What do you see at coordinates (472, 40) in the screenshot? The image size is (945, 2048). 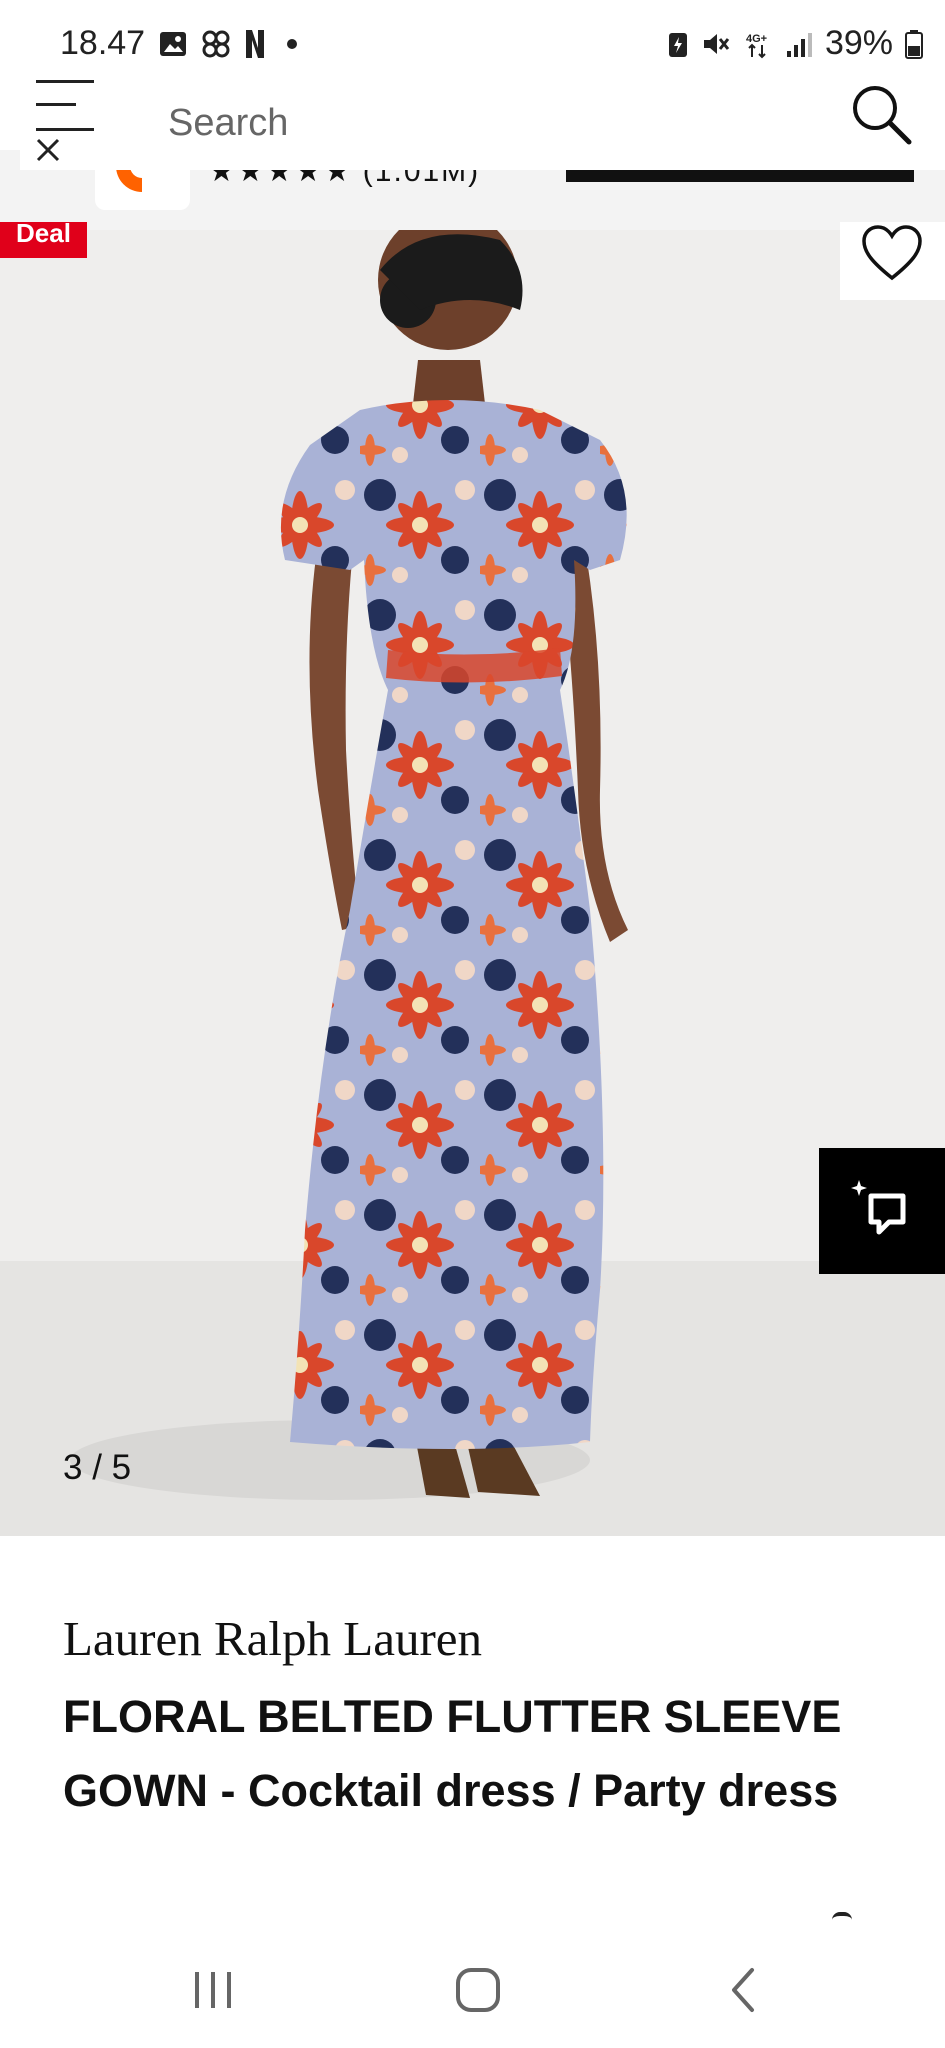 I see `status-bar: 18.47 4G+ 39%` at bounding box center [472, 40].